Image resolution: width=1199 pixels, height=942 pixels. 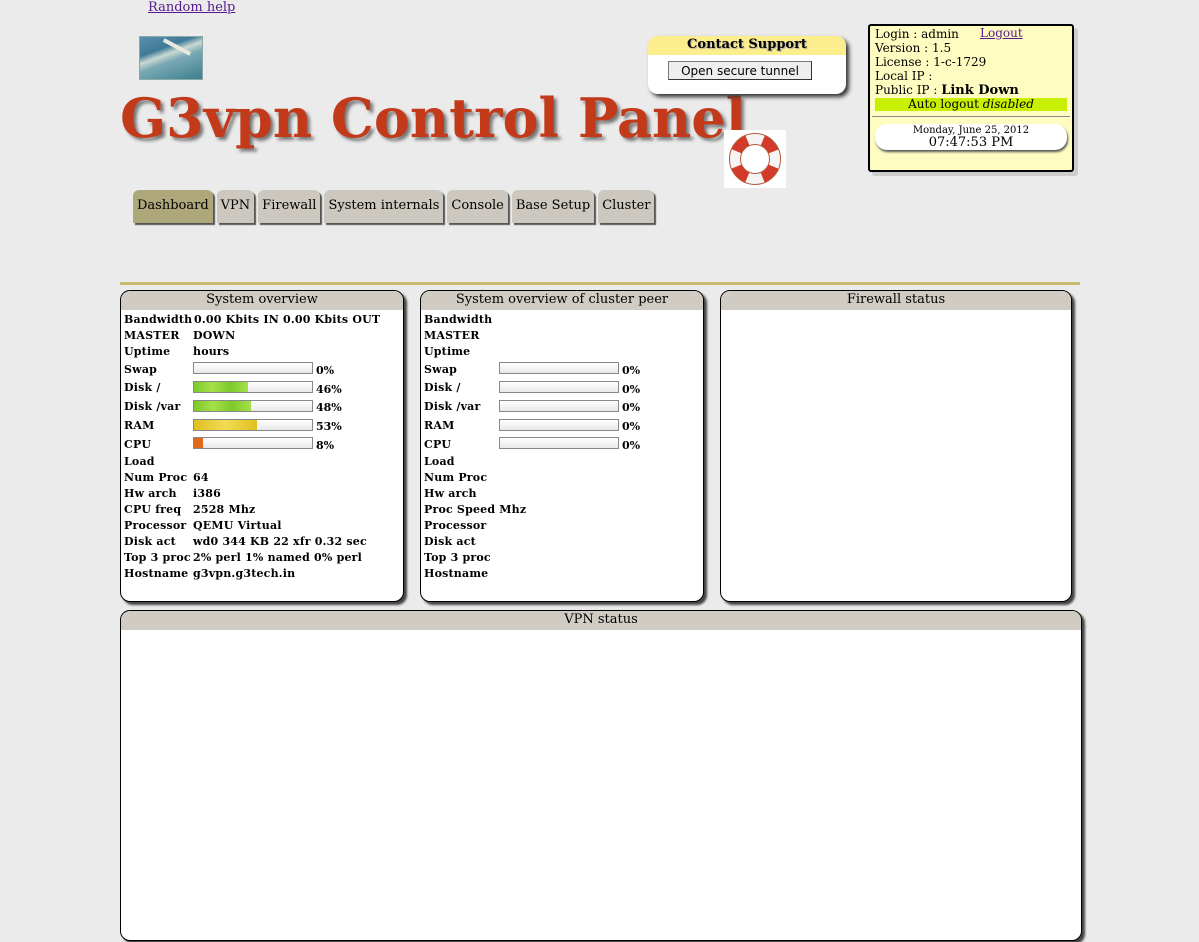 I want to click on cp-ram-label: RAM, so click(x=439, y=425).